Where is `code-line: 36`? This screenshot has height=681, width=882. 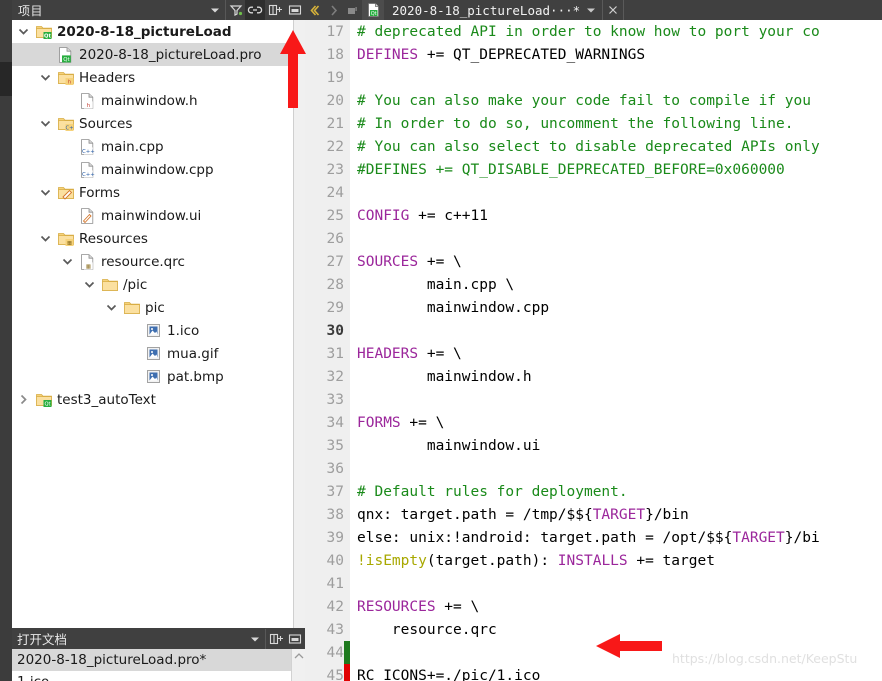
code-line: 36 is located at coordinates (593, 468).